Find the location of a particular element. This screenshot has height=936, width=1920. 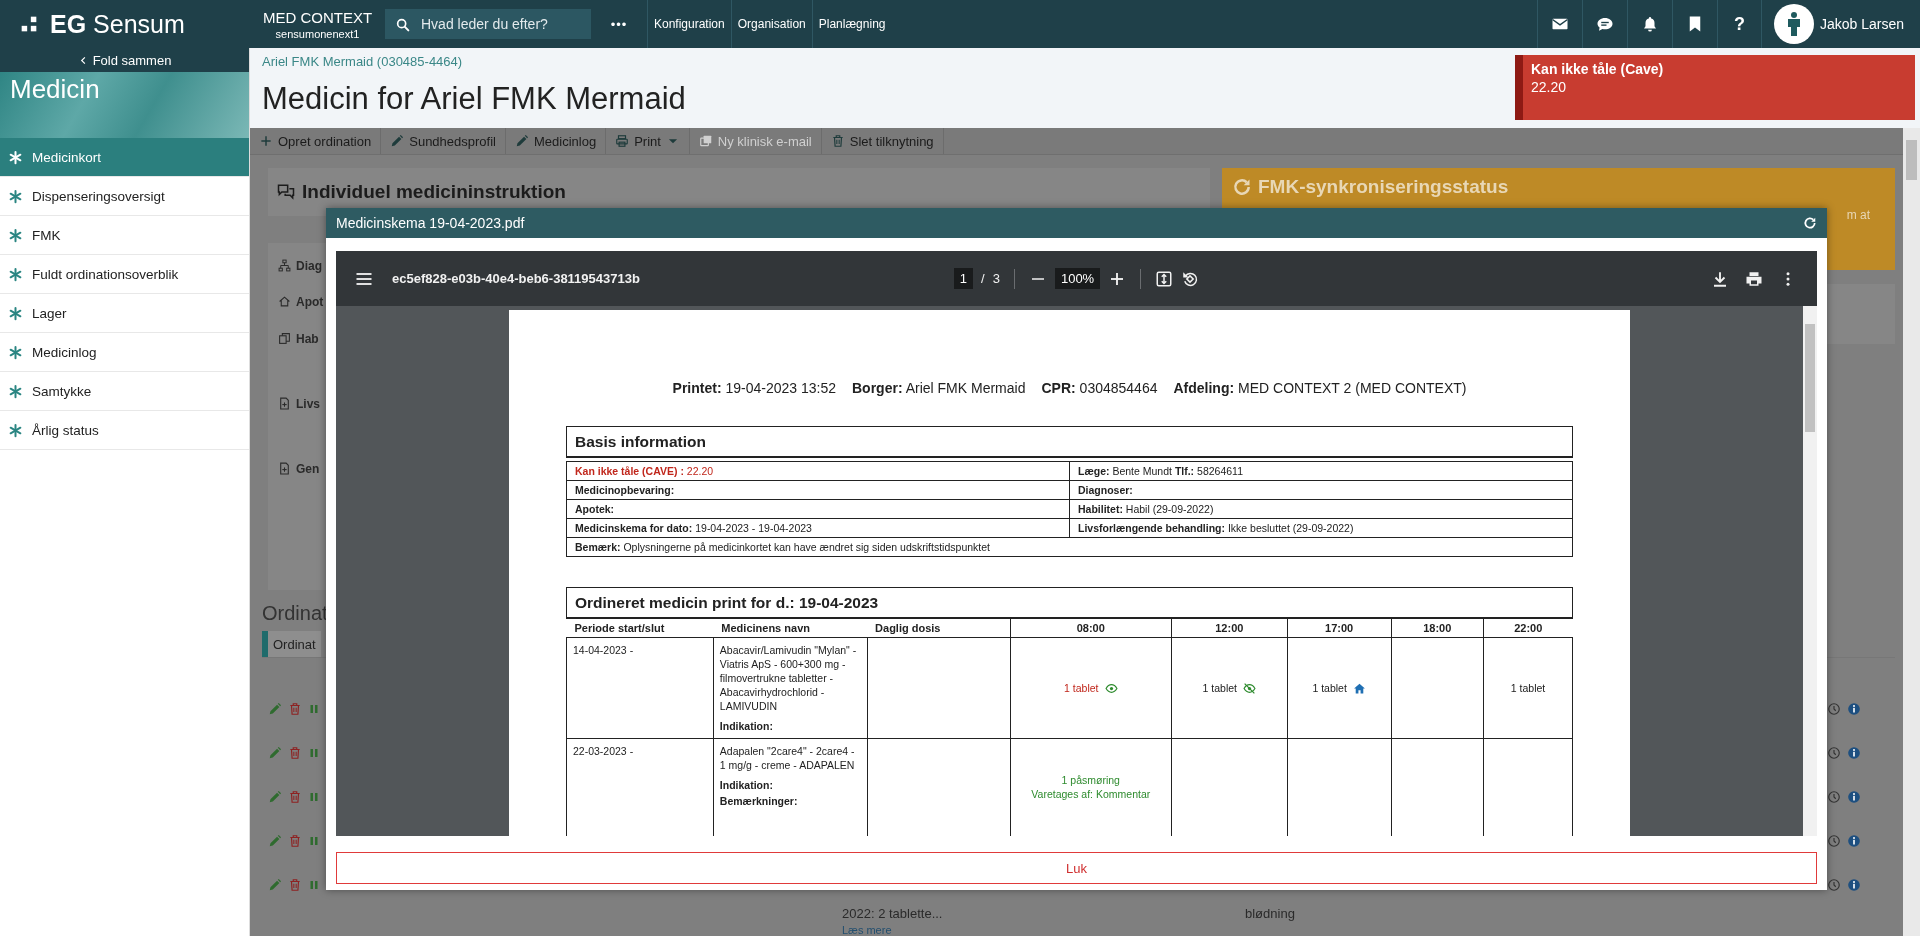

search-field: Hvad leder du efter? is located at coordinates (488, 24).